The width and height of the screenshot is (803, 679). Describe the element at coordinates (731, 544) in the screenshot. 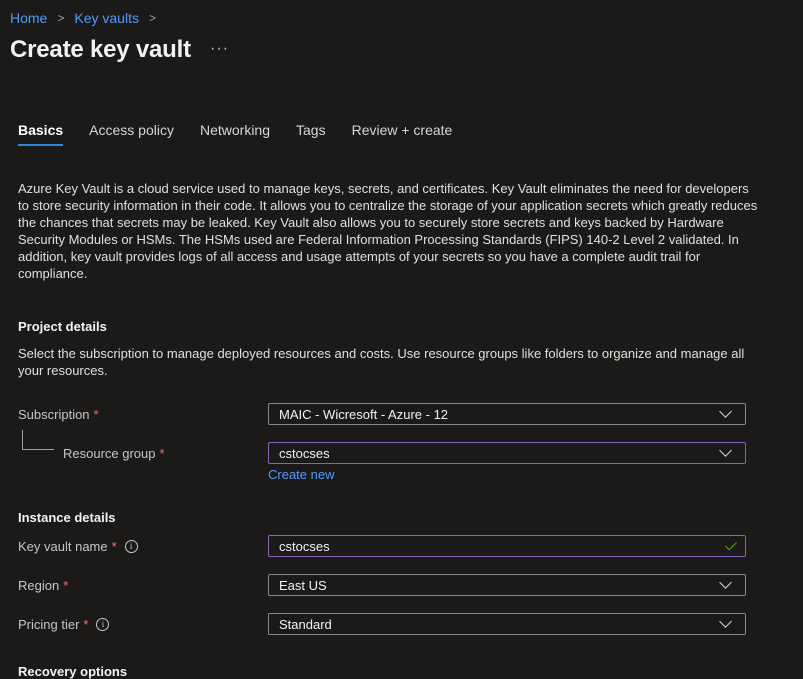

I see `checkmark-icon` at that location.